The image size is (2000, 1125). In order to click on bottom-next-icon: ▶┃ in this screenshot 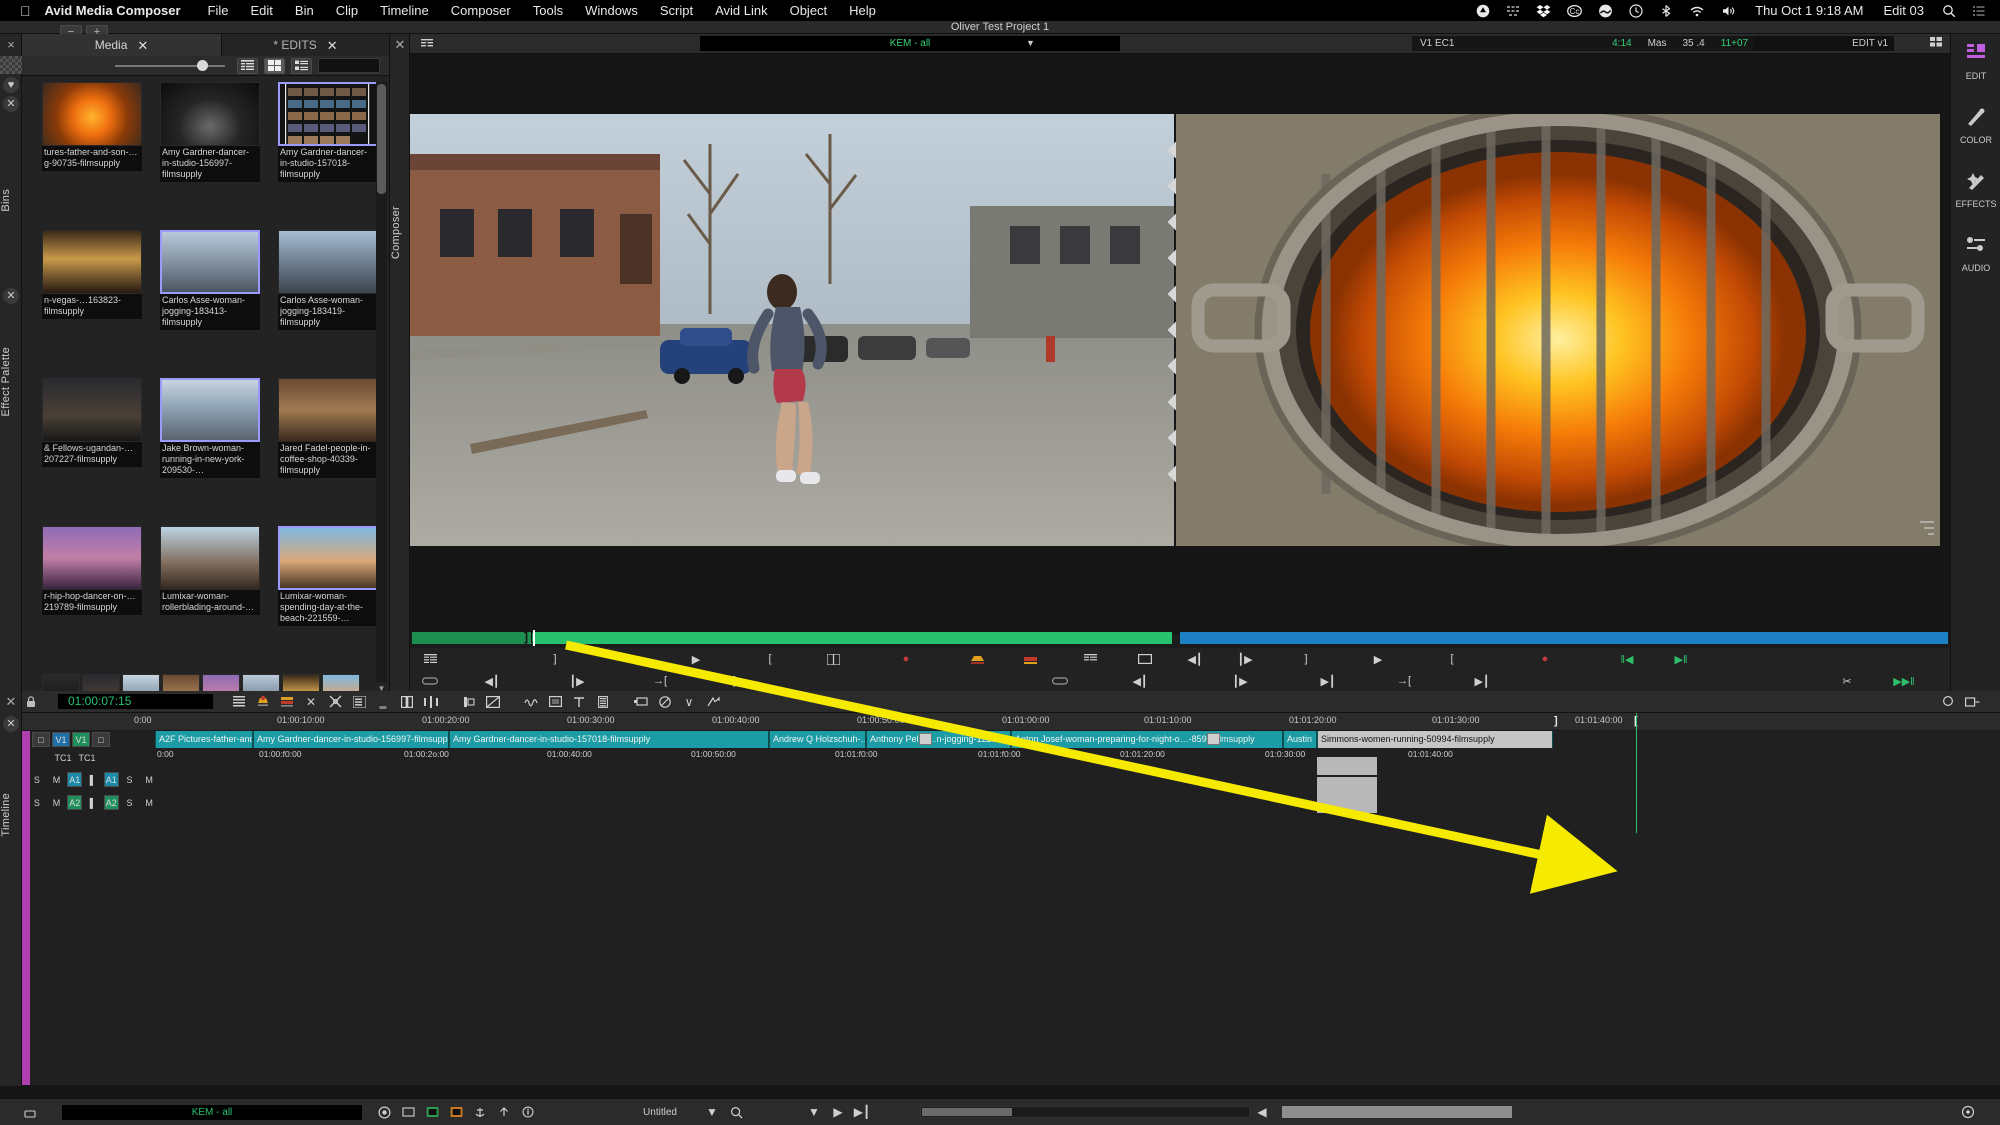, I will do `click(862, 1112)`.